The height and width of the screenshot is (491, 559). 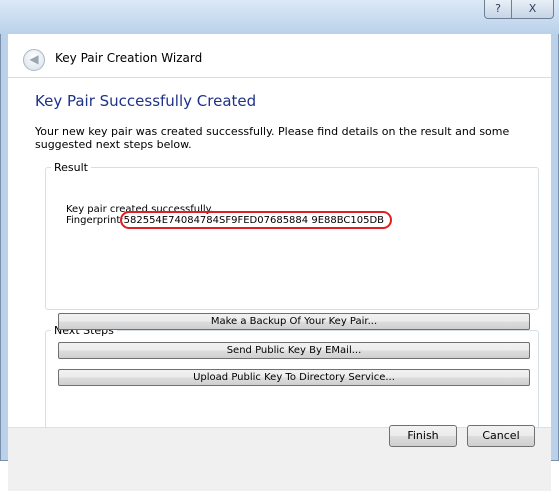 What do you see at coordinates (423, 436) in the screenshot?
I see `finish-button: Finish` at bounding box center [423, 436].